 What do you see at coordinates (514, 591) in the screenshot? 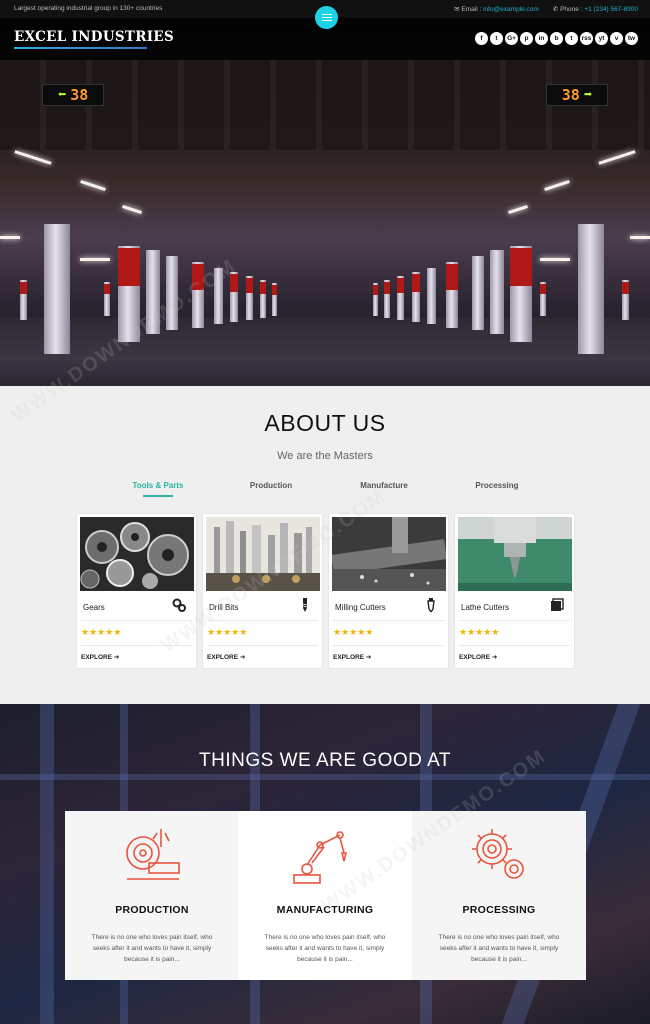
I see `product-card: Lathe Cutters ★★★★★ EXPLORE ➜` at bounding box center [514, 591].